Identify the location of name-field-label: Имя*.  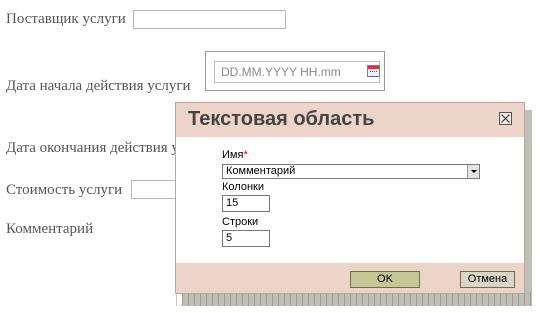
(235, 155).